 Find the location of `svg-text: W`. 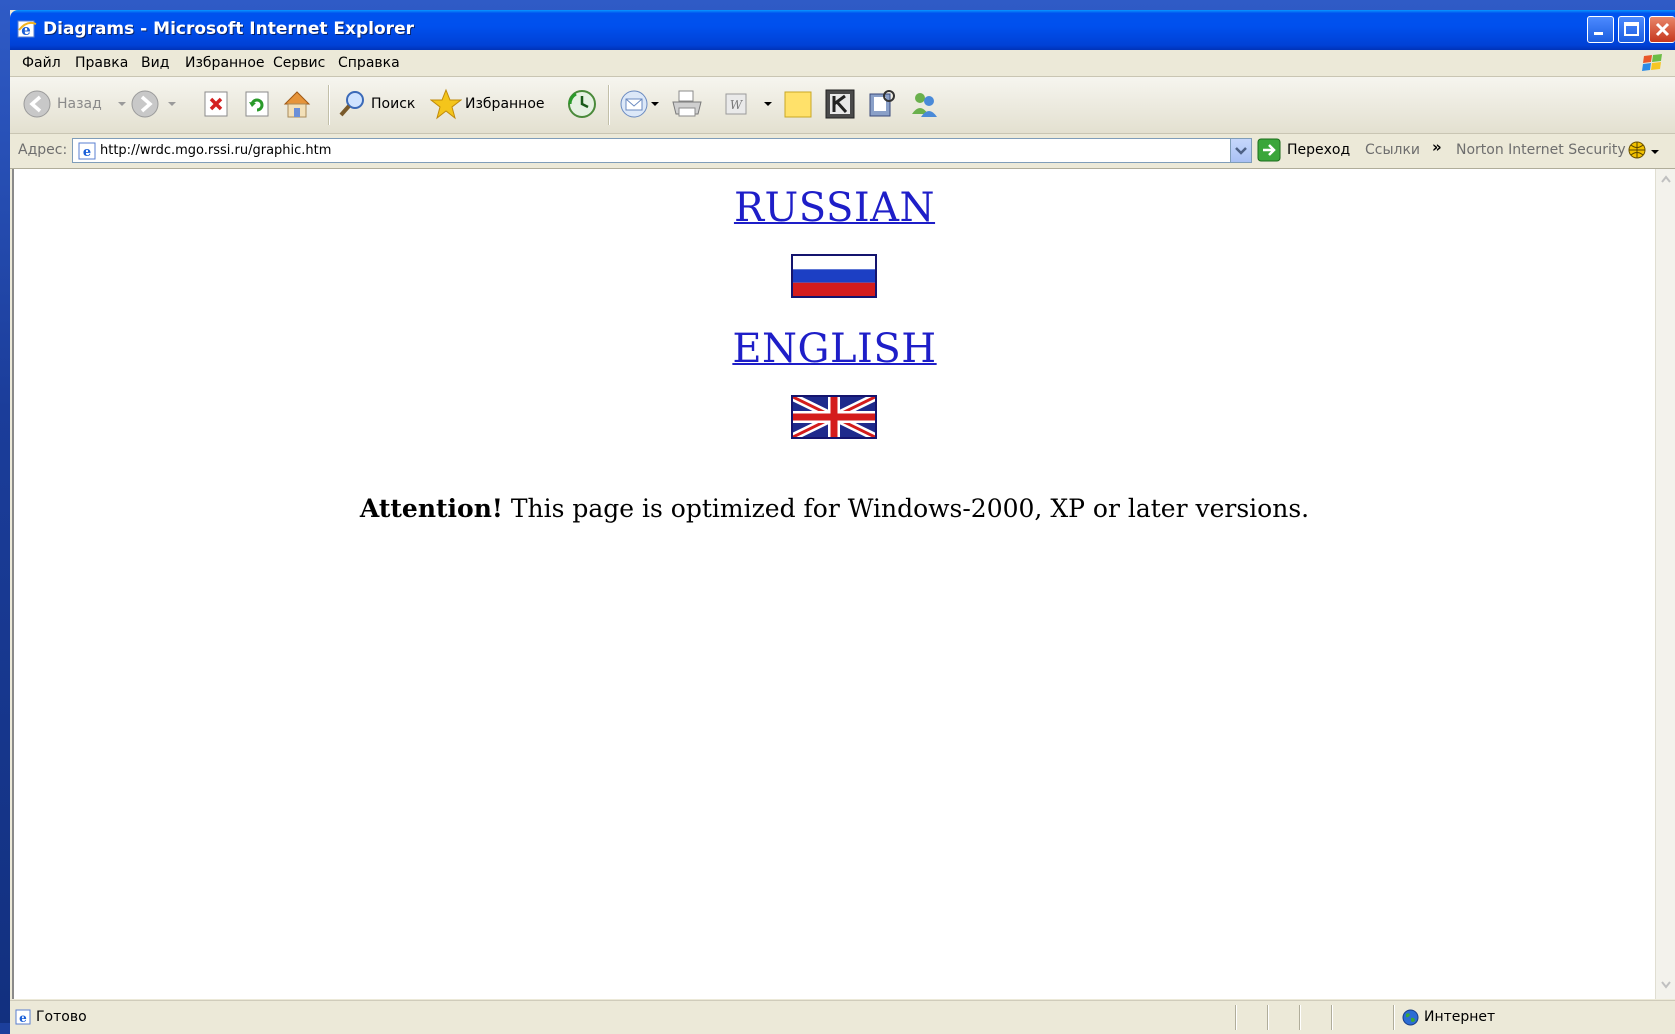

svg-text: W is located at coordinates (737, 105).